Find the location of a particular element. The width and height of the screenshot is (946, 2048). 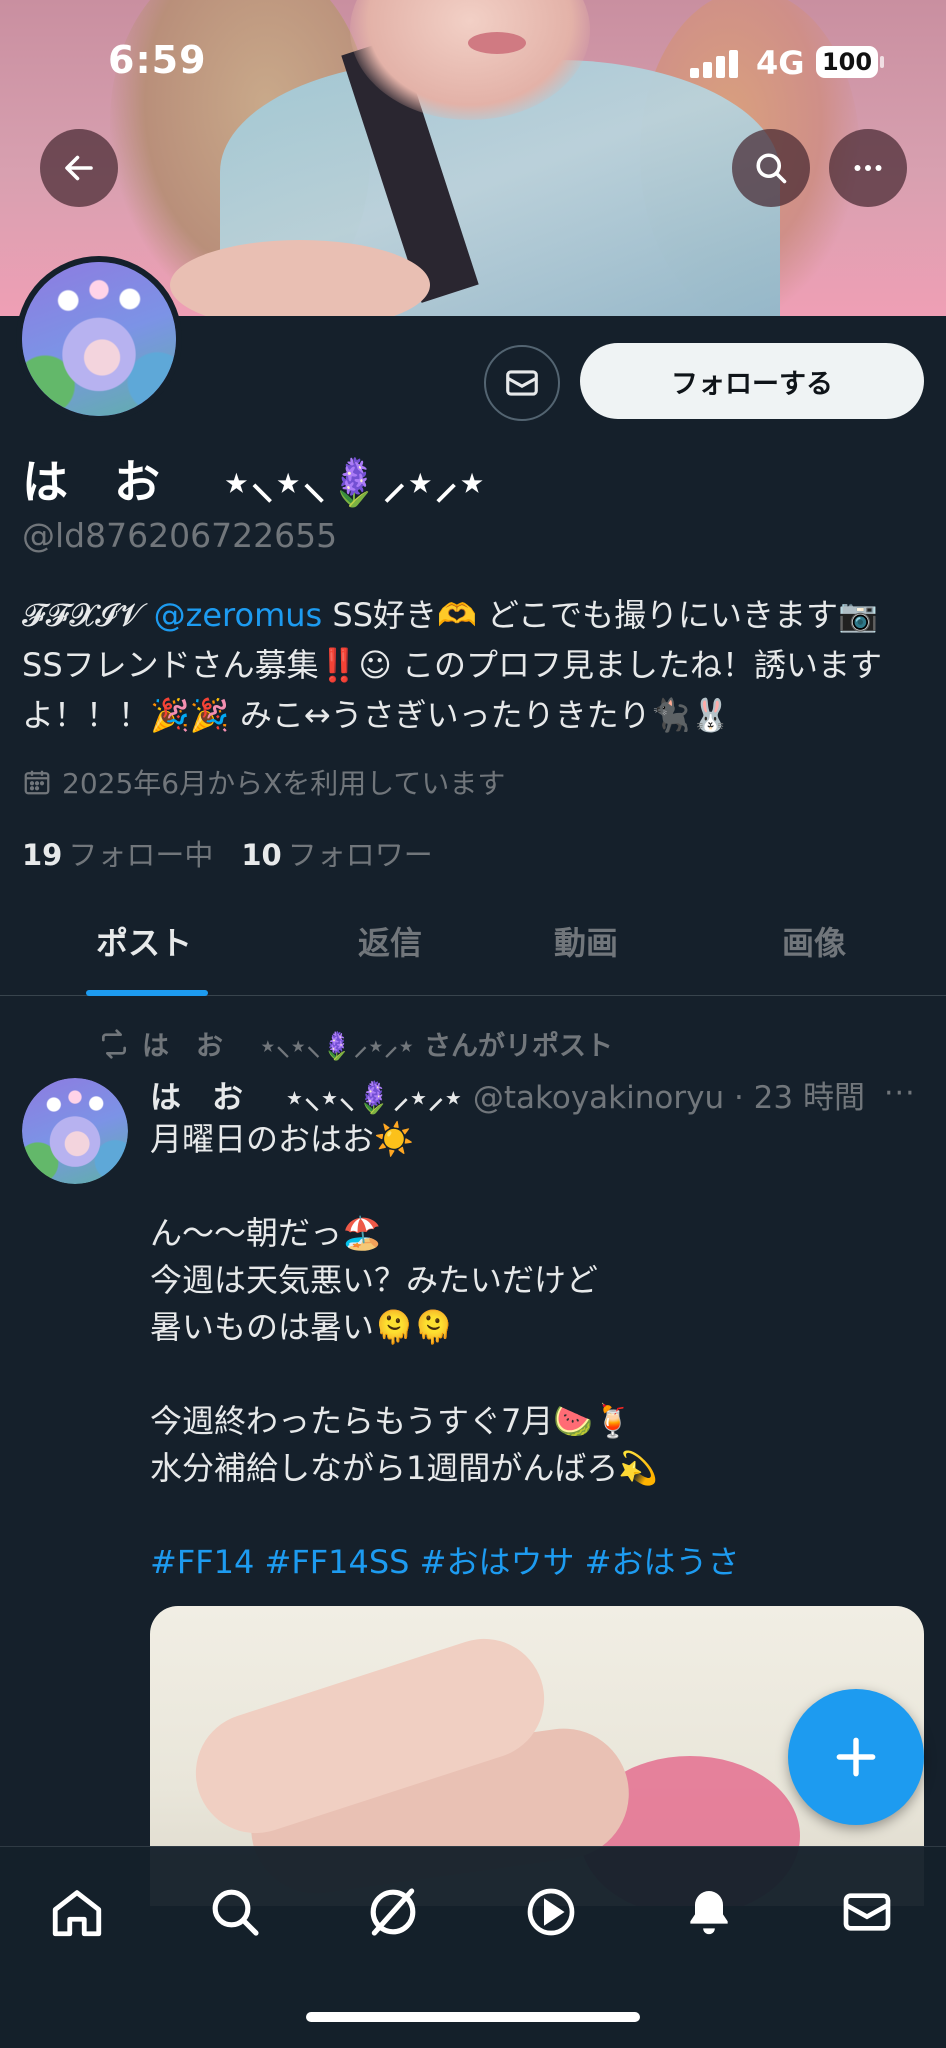

tab-media: 画像 is located at coordinates (814, 941).